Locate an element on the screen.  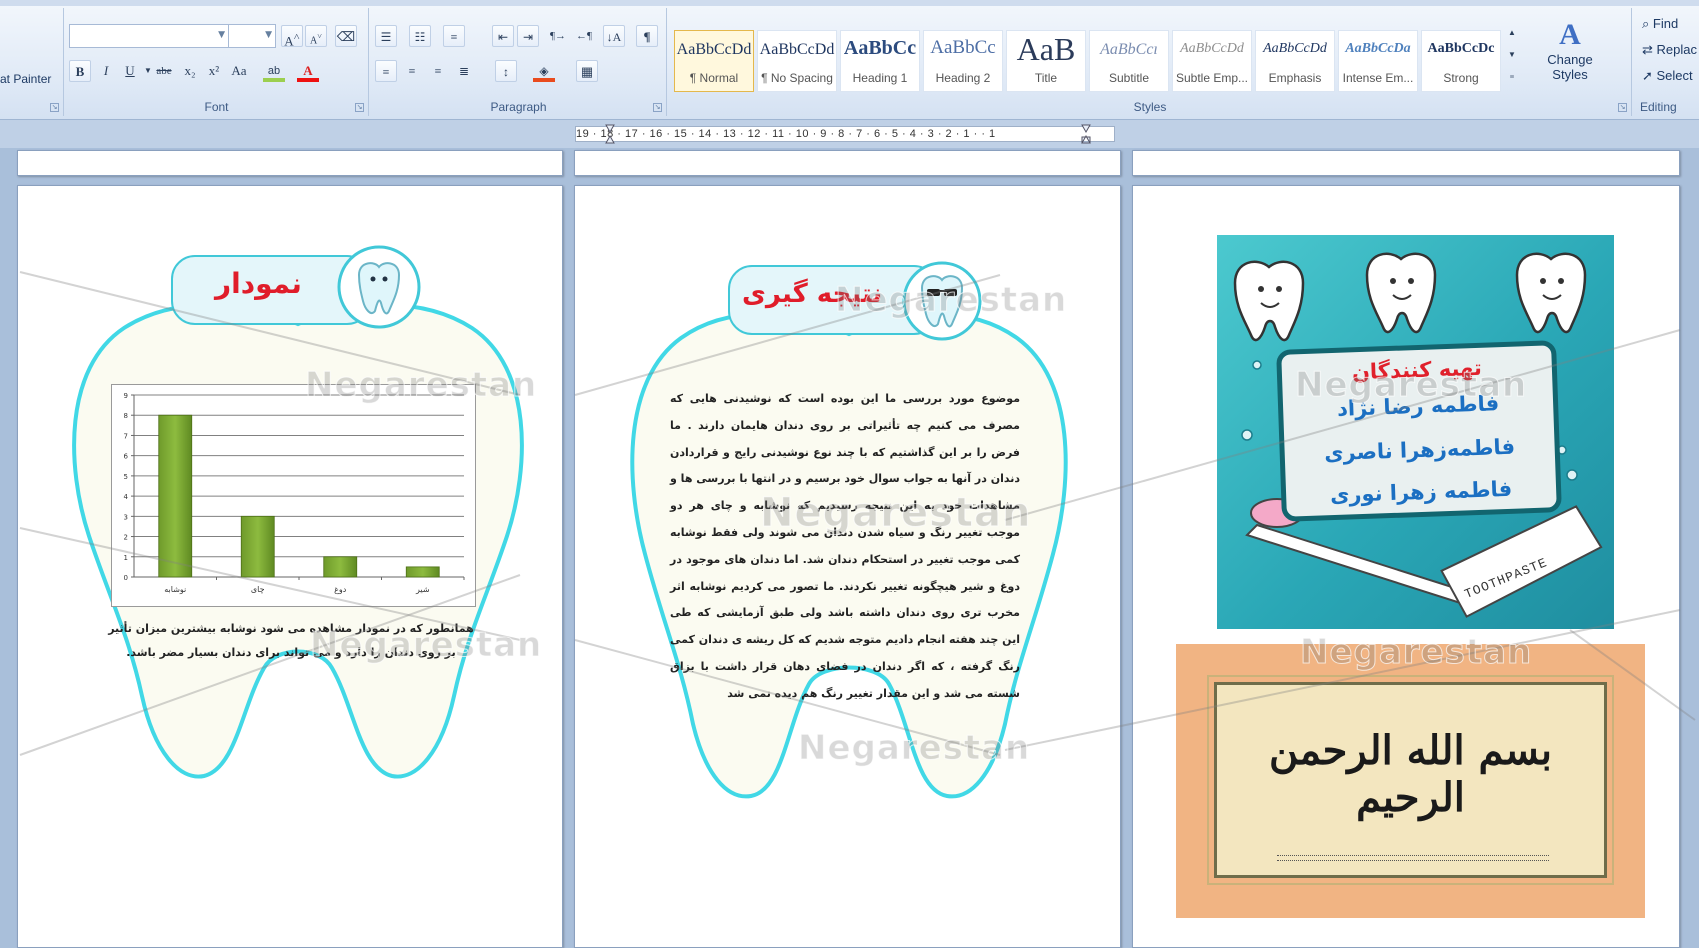
style-sample: AaBbCc is located at coordinates (963, 47).